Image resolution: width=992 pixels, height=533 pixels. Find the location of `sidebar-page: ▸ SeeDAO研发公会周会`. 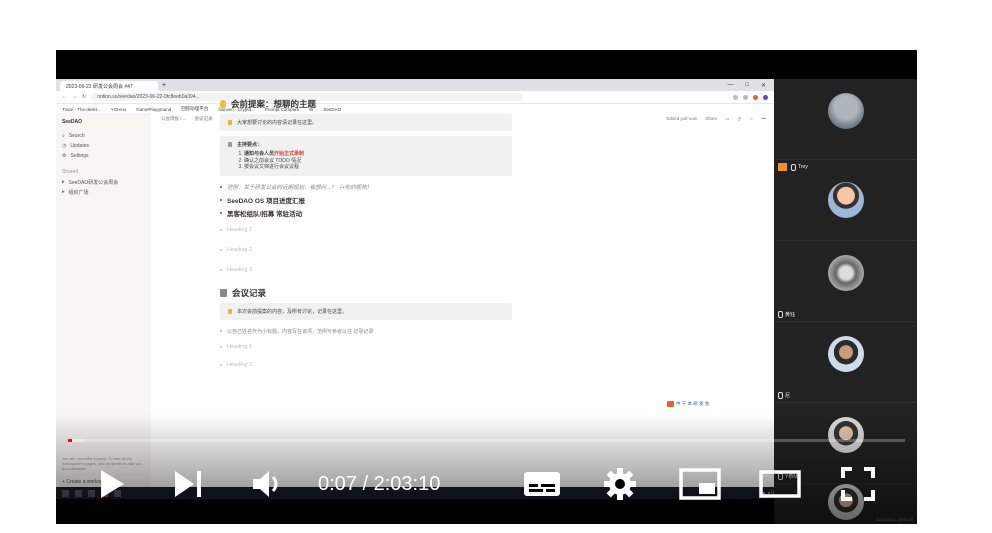

sidebar-page: ▸ SeeDAO研发公会周会 is located at coordinates (103, 182).